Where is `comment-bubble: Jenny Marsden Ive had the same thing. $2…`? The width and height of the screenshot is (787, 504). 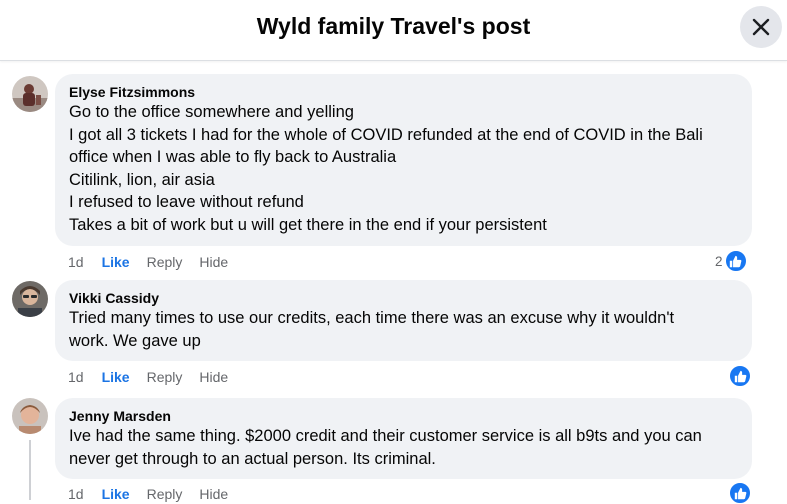
comment-bubble: Jenny Marsden Ive had the same thing. $2… is located at coordinates (403, 438).